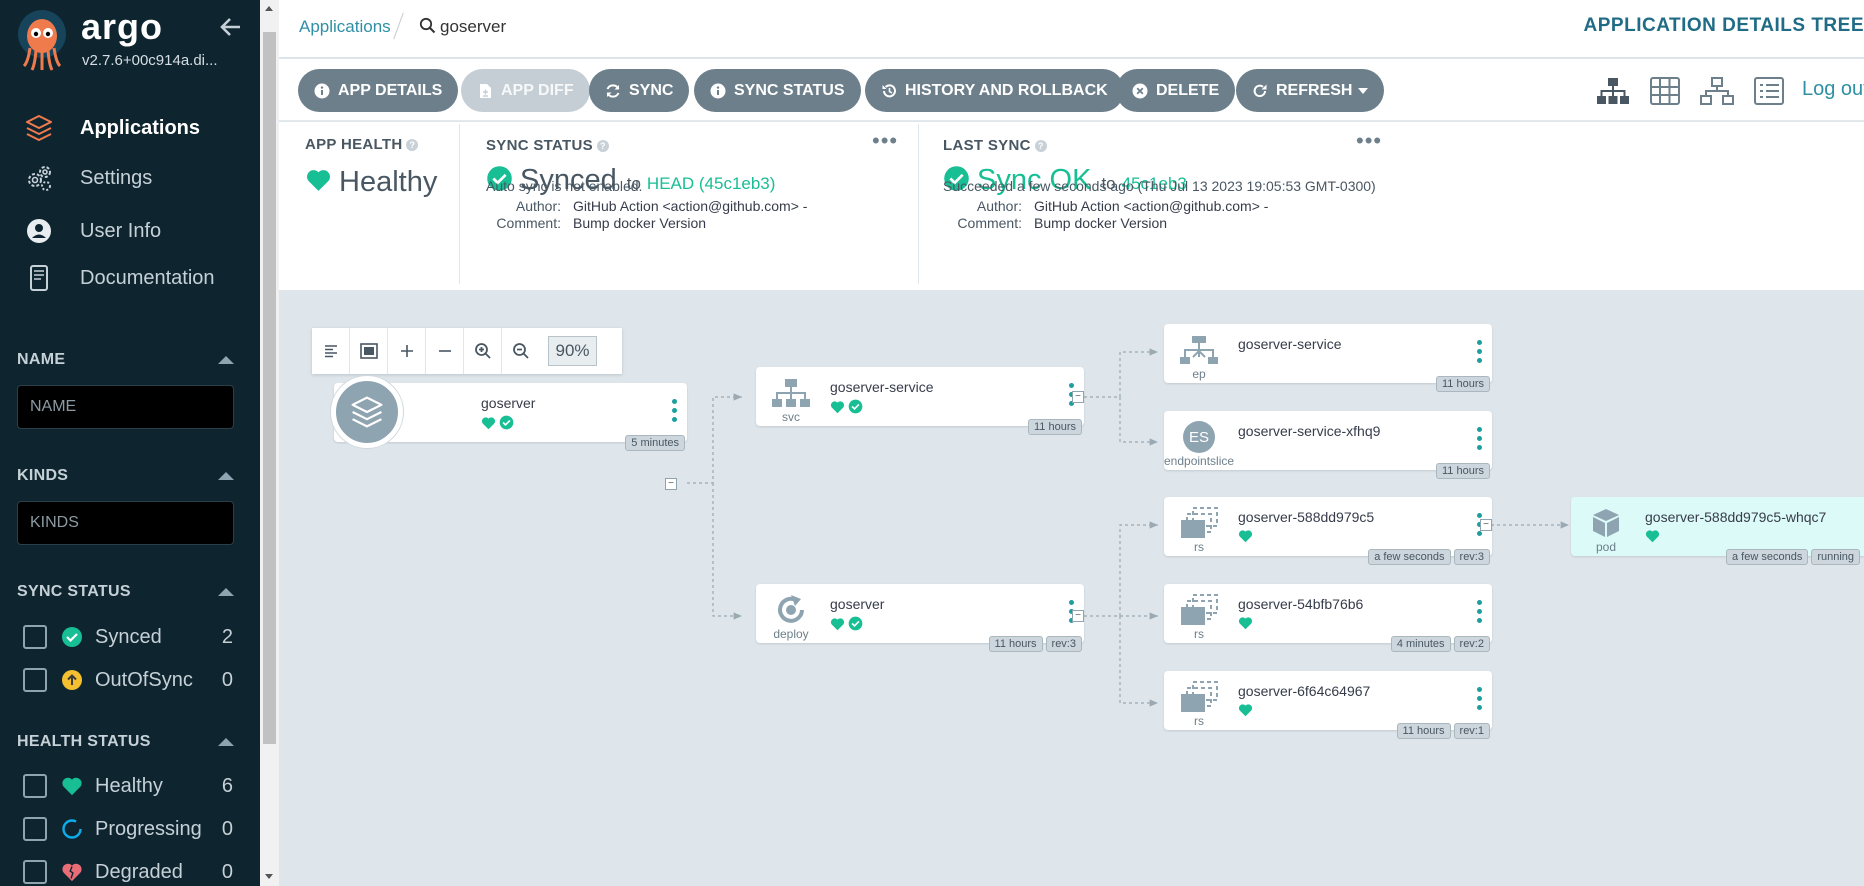 Image resolution: width=1864 pixels, height=886 pixels. What do you see at coordinates (331, 351) in the screenshot?
I see `align-left-icon` at bounding box center [331, 351].